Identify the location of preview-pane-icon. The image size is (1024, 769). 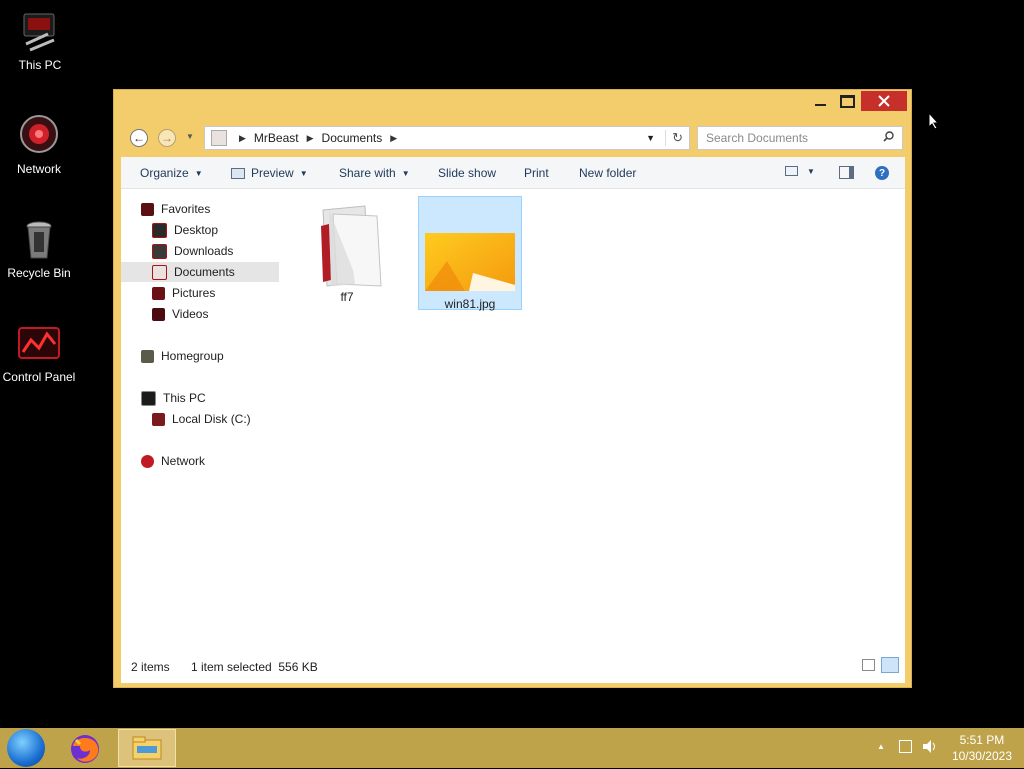
(846, 172).